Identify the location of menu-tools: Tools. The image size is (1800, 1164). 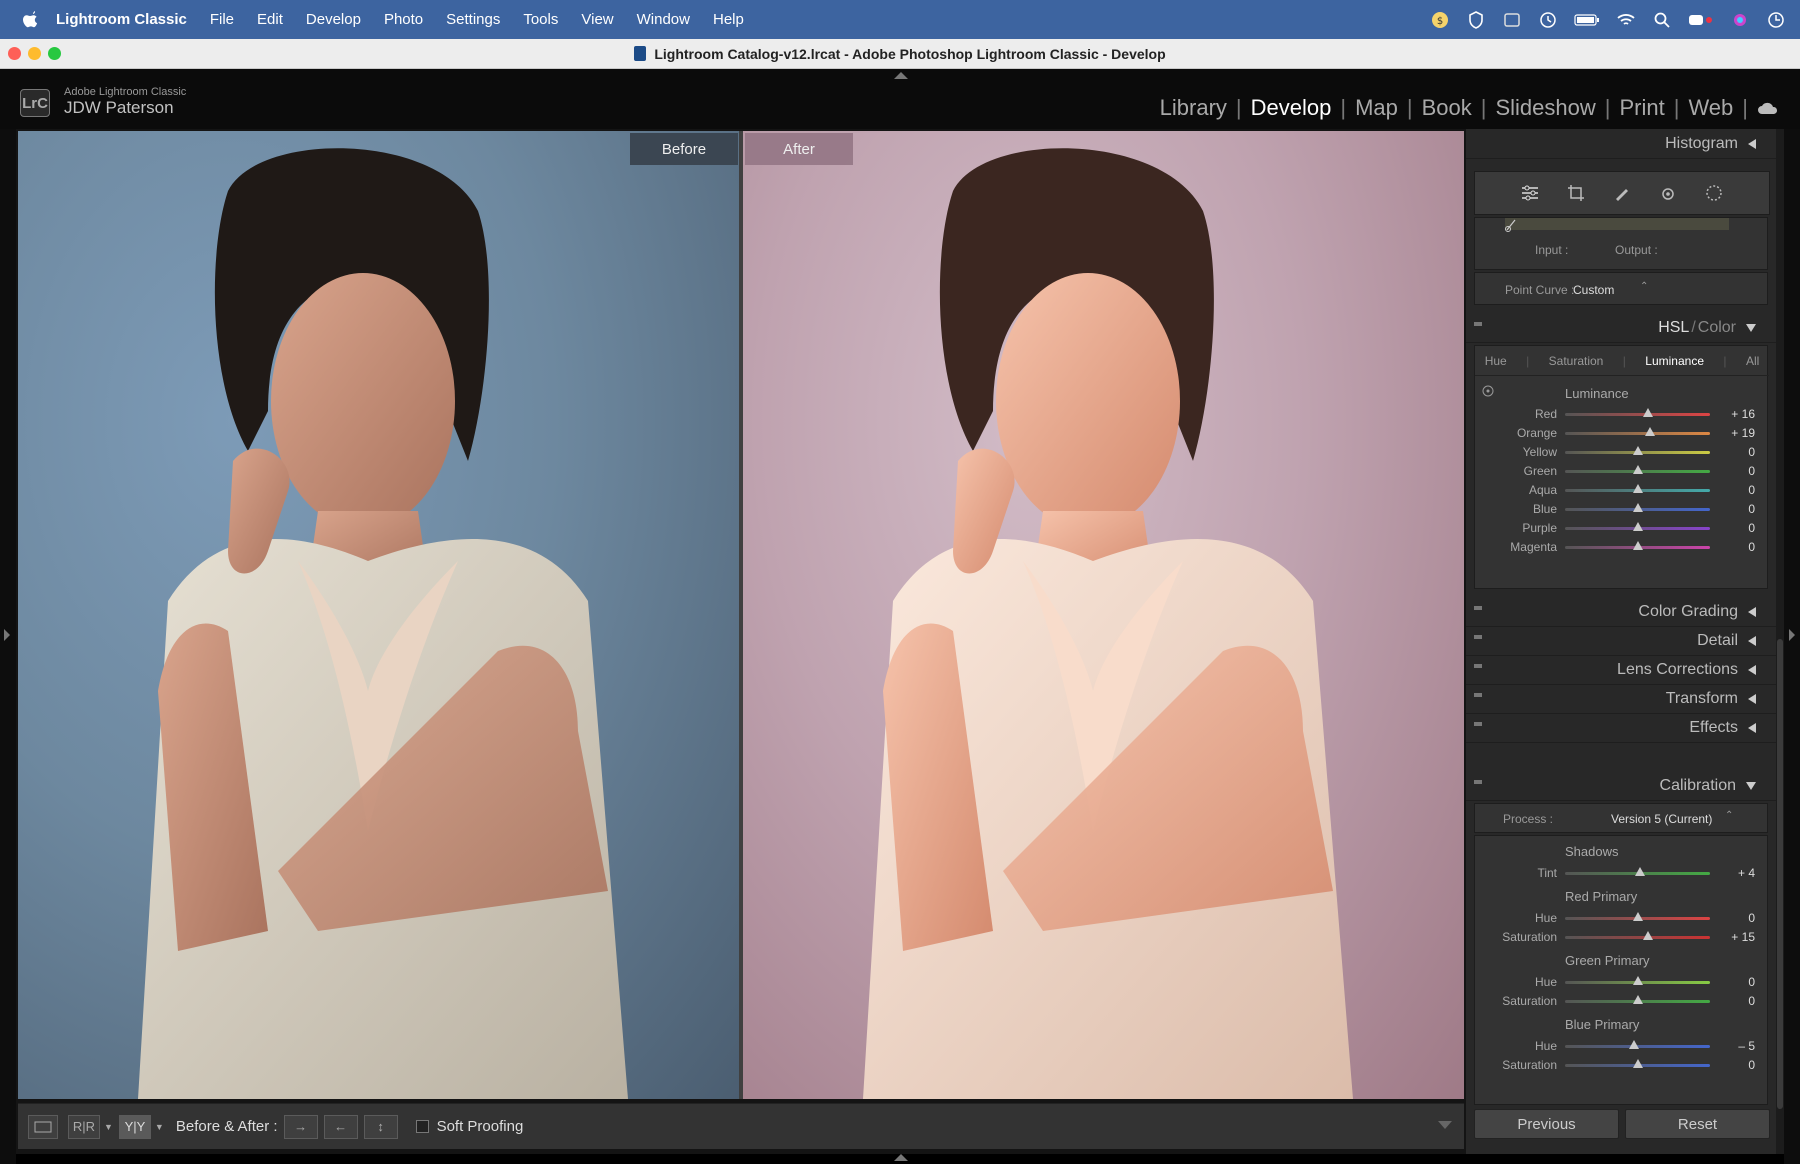
(540, 19).